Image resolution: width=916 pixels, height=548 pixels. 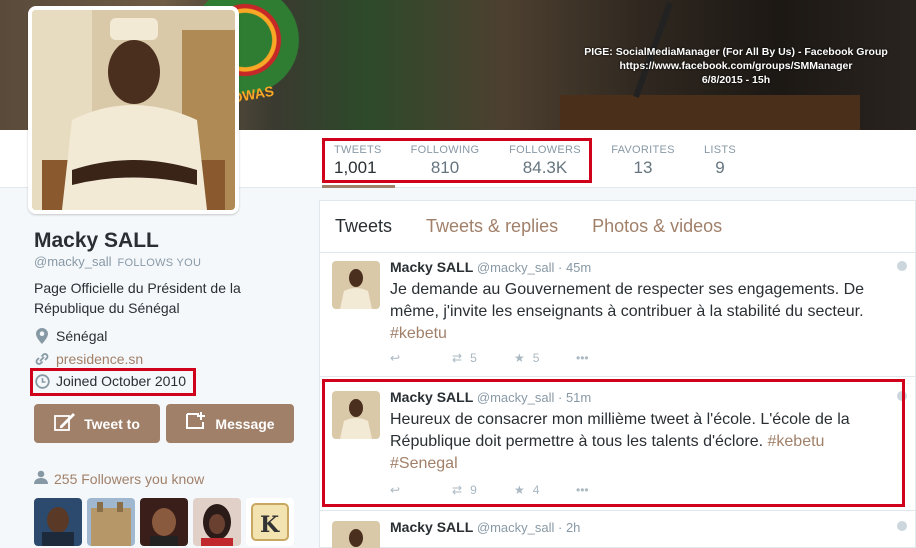 What do you see at coordinates (65, 423) in the screenshot?
I see `compose-icon` at bounding box center [65, 423].